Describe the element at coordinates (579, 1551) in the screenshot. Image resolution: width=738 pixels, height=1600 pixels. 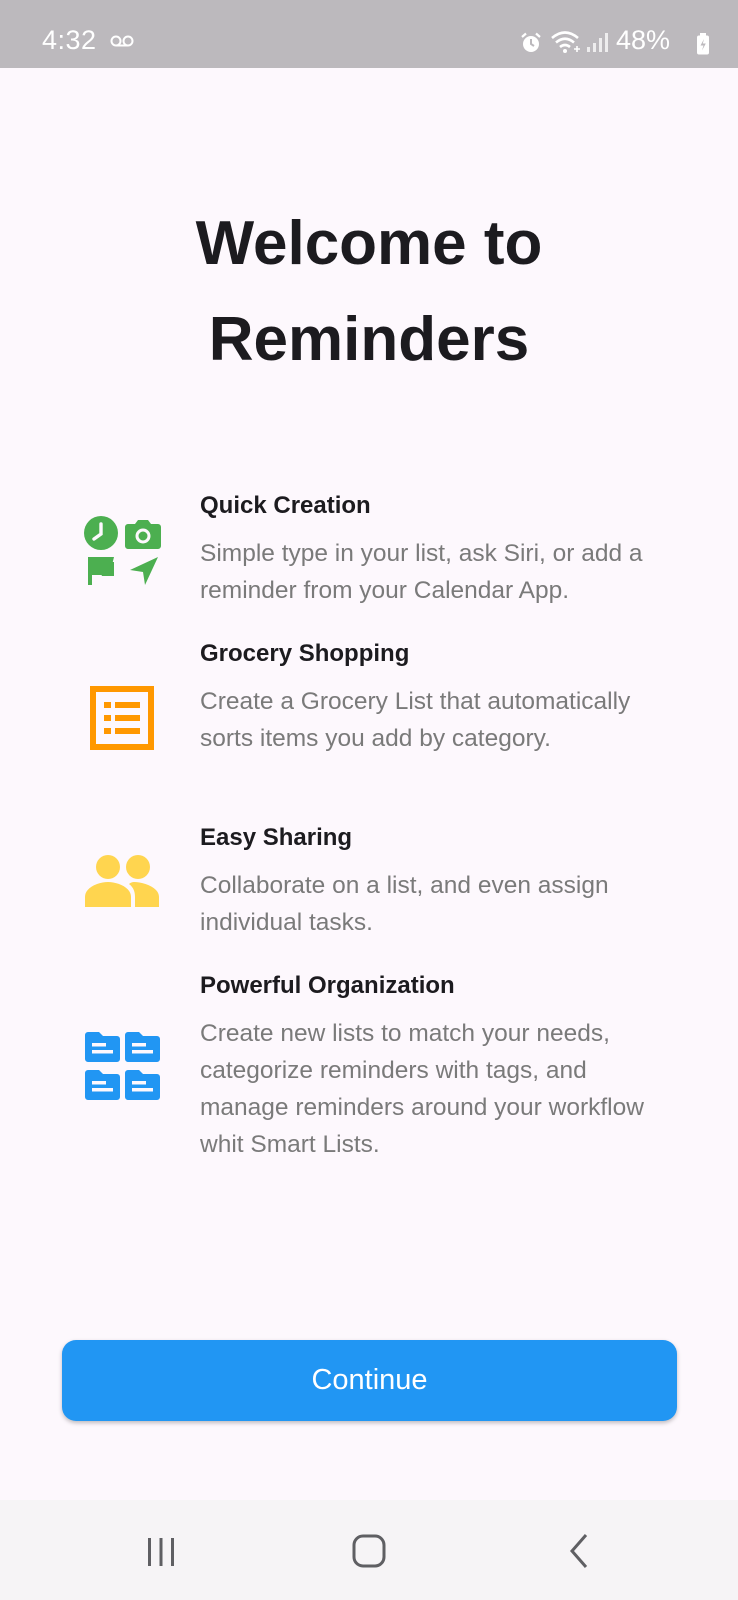
I see `back-icon` at that location.